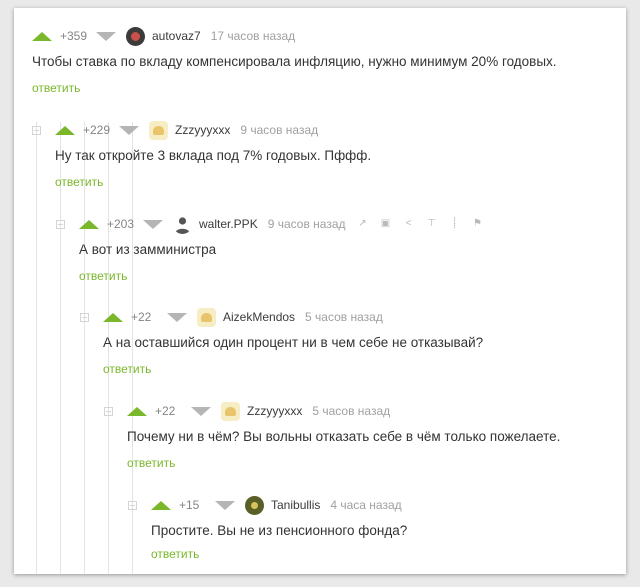 The width and height of the screenshot is (640, 587). Describe the element at coordinates (189, 505) in the screenshot. I see `comment-rating: +15` at that location.